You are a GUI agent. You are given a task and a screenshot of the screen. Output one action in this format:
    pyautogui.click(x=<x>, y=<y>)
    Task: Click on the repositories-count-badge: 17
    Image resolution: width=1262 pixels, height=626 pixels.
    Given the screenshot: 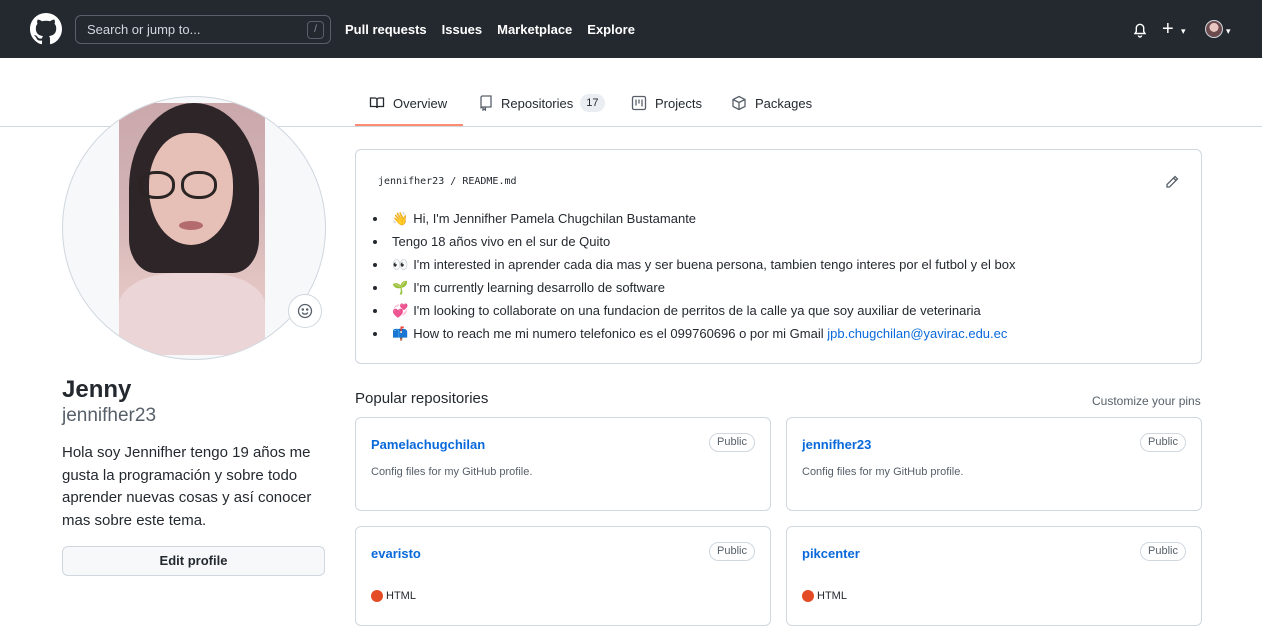 What is the action you would take?
    pyautogui.click(x=592, y=103)
    